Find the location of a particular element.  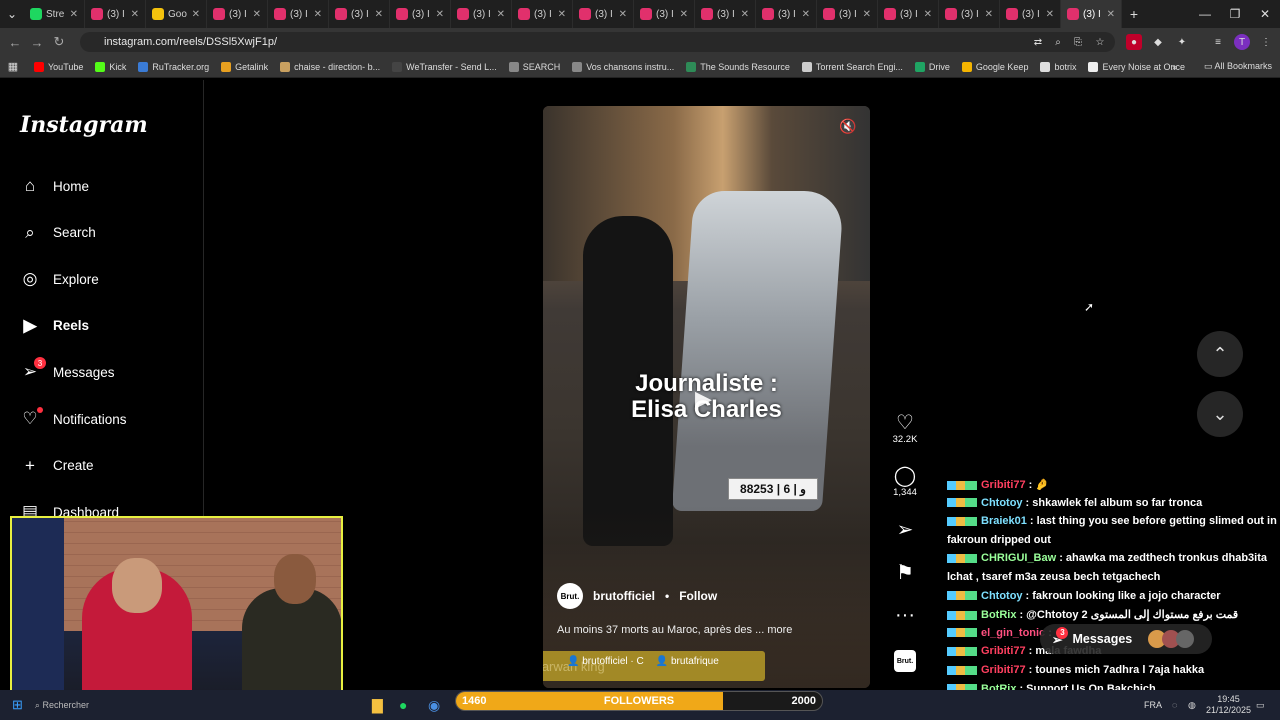

clock: 19:45 21/12/2025 is located at coordinates (1228, 705).